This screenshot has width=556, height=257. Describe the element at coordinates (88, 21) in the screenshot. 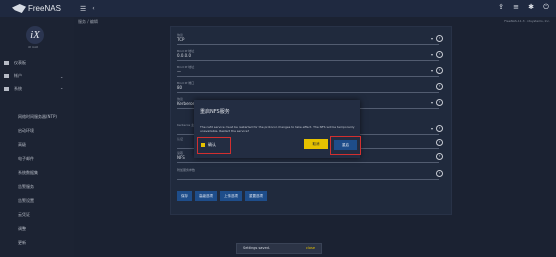

I see `breadcrumb: 服务 / 编辑` at that location.